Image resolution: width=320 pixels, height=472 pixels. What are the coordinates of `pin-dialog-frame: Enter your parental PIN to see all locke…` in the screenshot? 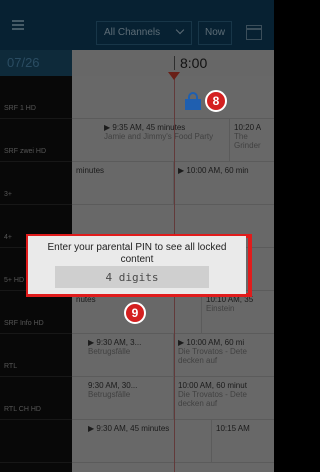 It's located at (137, 265).